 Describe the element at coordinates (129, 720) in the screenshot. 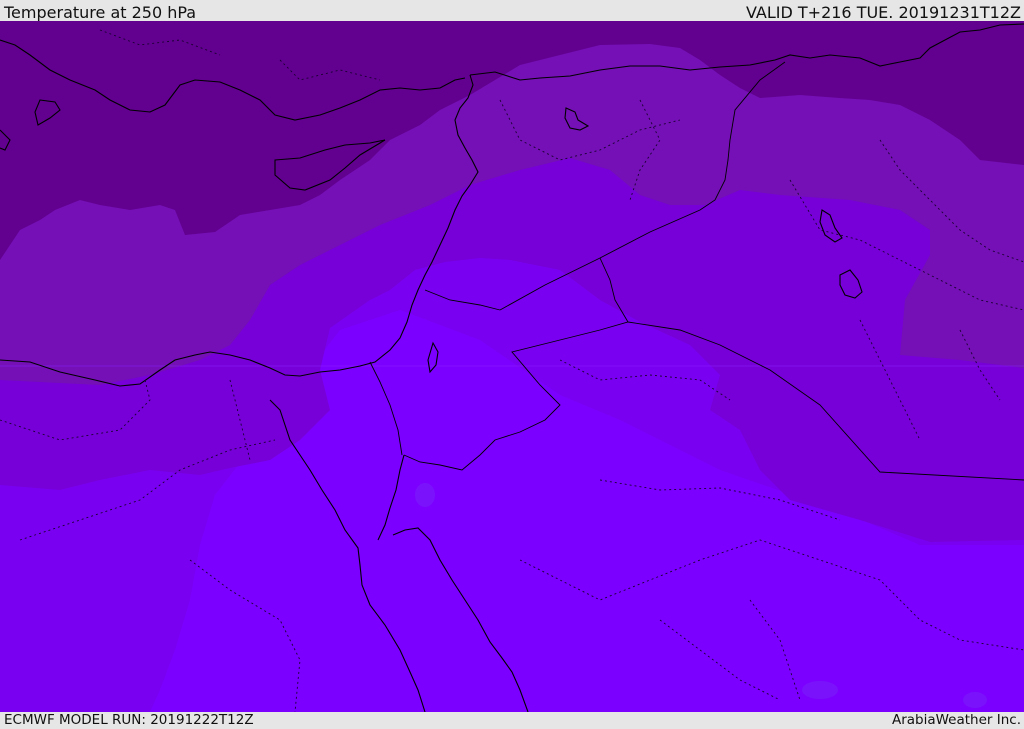

I see `model-run: ECMWF MODEL RUN: 20191222T12Z` at that location.